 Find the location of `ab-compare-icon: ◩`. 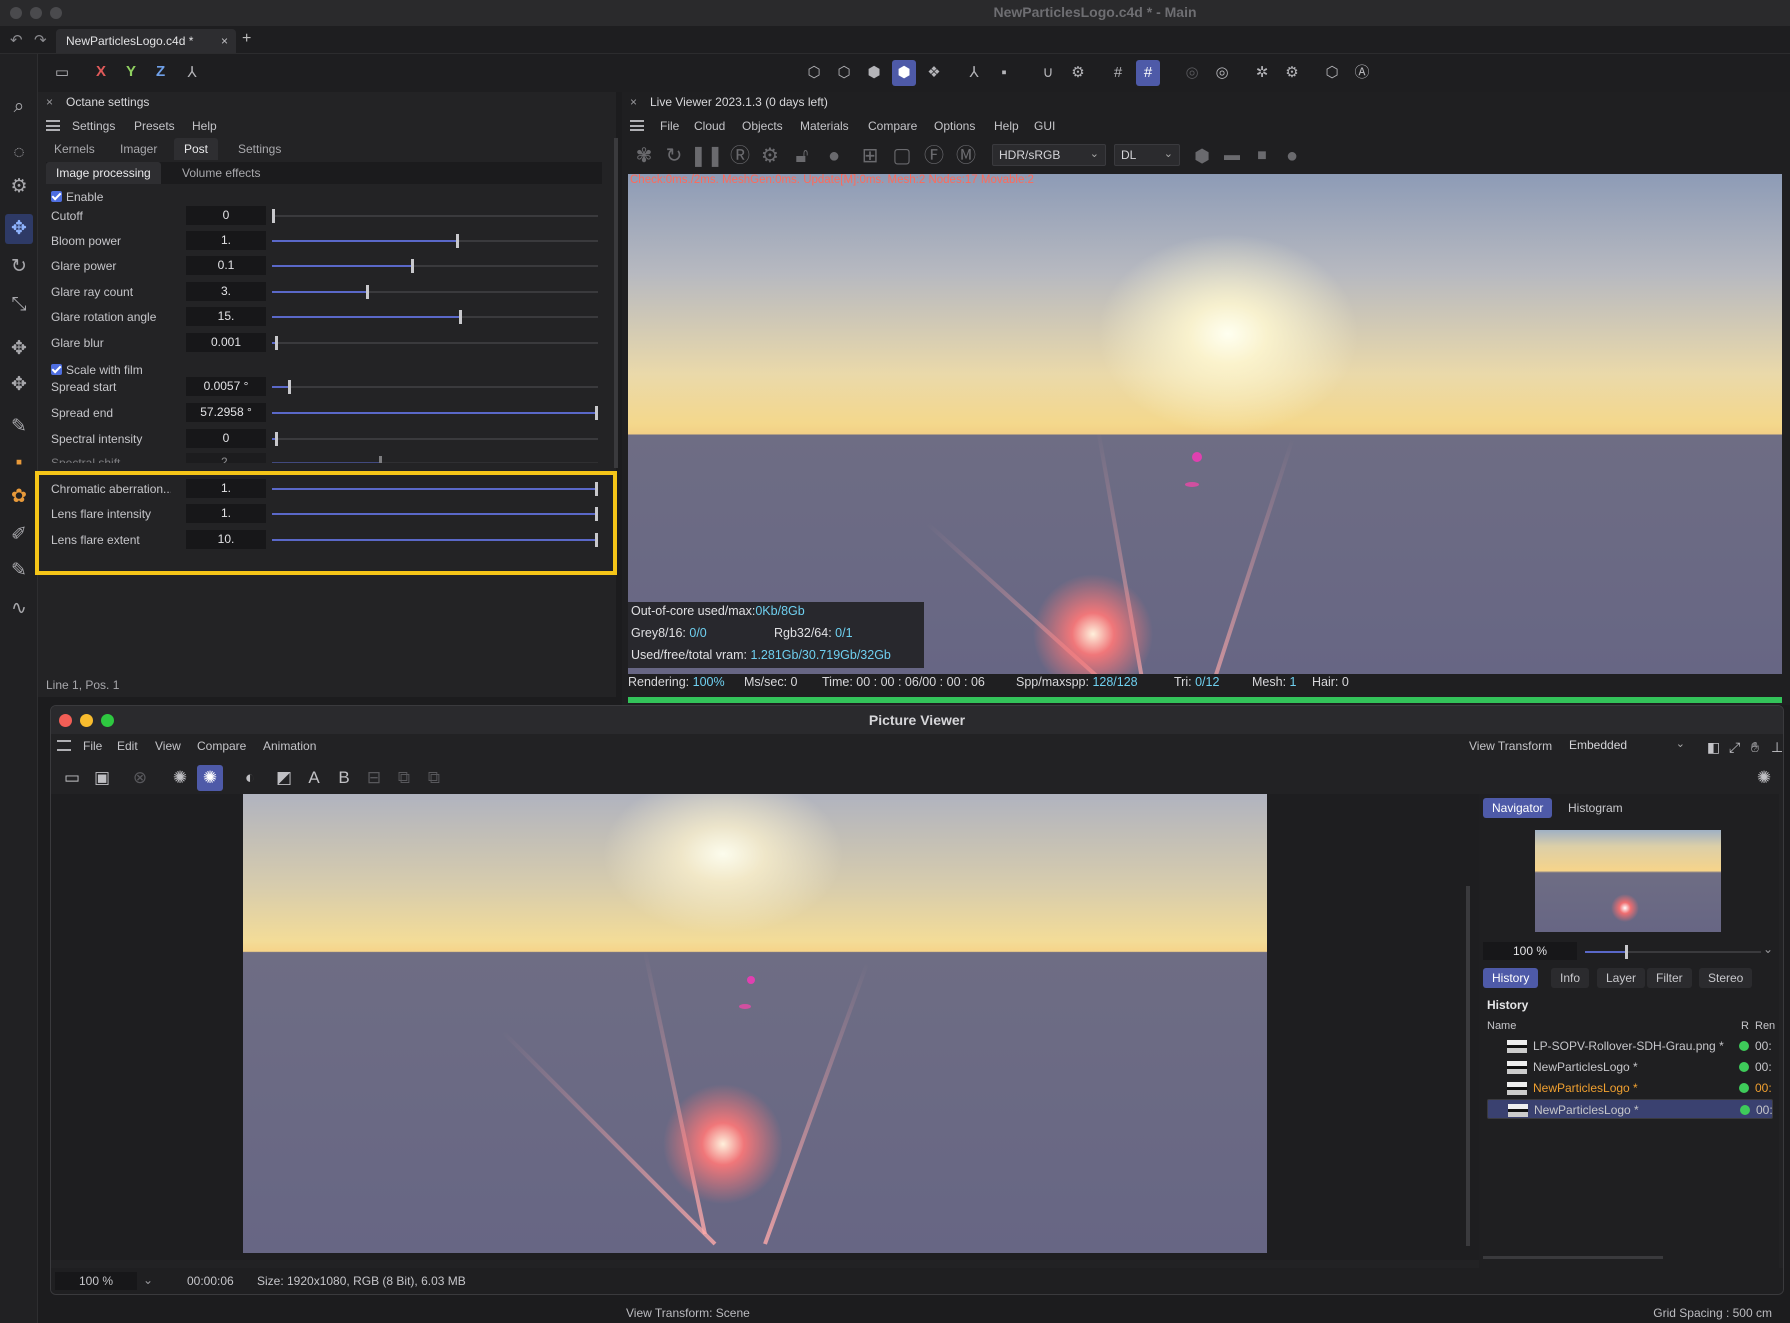

ab-compare-icon: ◩ is located at coordinates (284, 778).